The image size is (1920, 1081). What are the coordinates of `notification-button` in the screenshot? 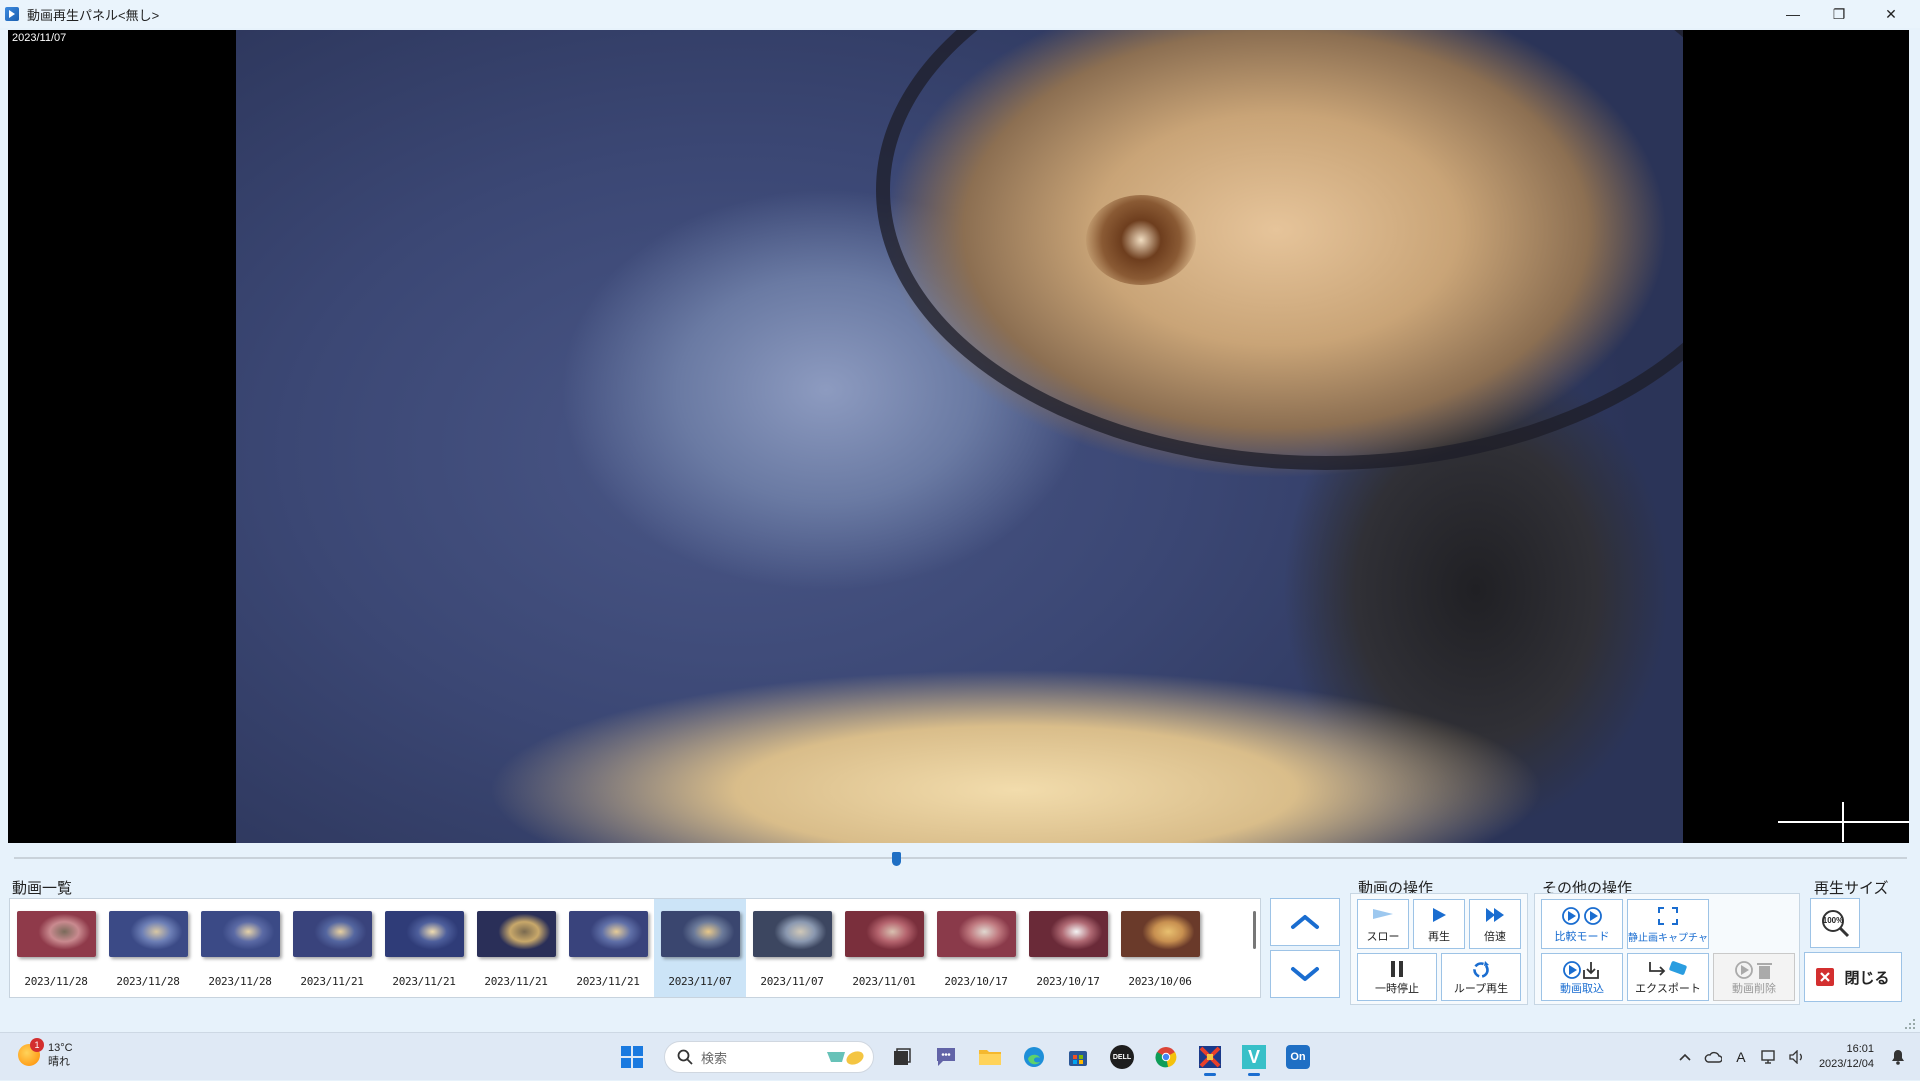 It's located at (1898, 1057).